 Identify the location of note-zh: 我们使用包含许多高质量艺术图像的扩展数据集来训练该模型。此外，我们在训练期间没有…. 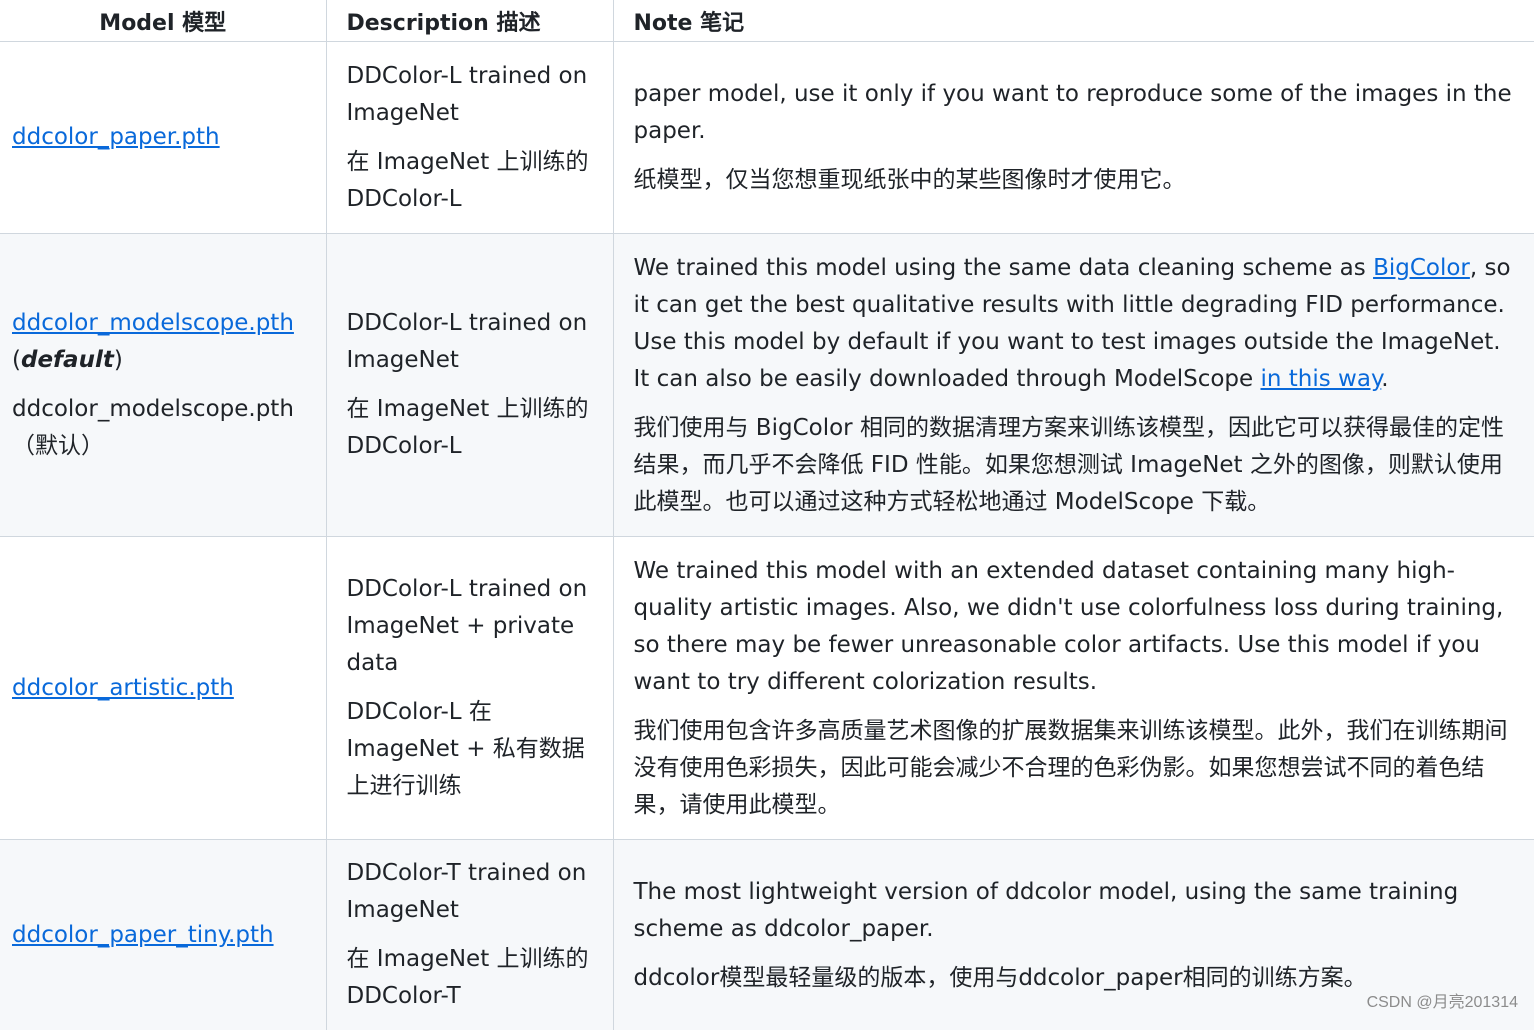
(1074, 768).